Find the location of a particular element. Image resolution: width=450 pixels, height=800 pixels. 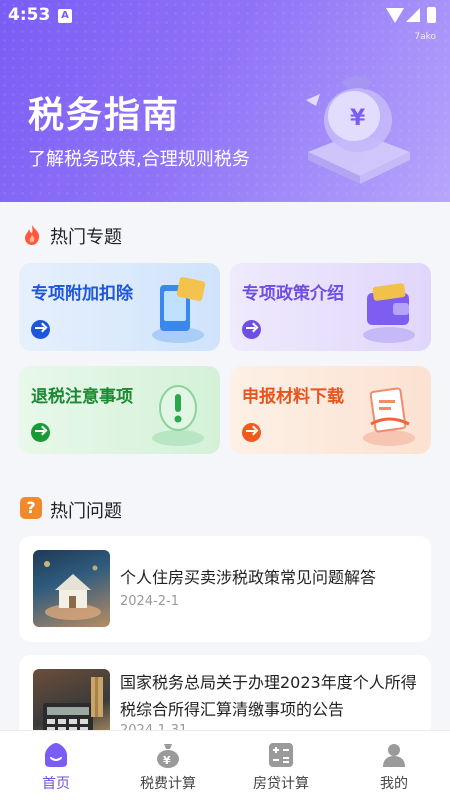

article-date: 2024-2-1 is located at coordinates (150, 601).